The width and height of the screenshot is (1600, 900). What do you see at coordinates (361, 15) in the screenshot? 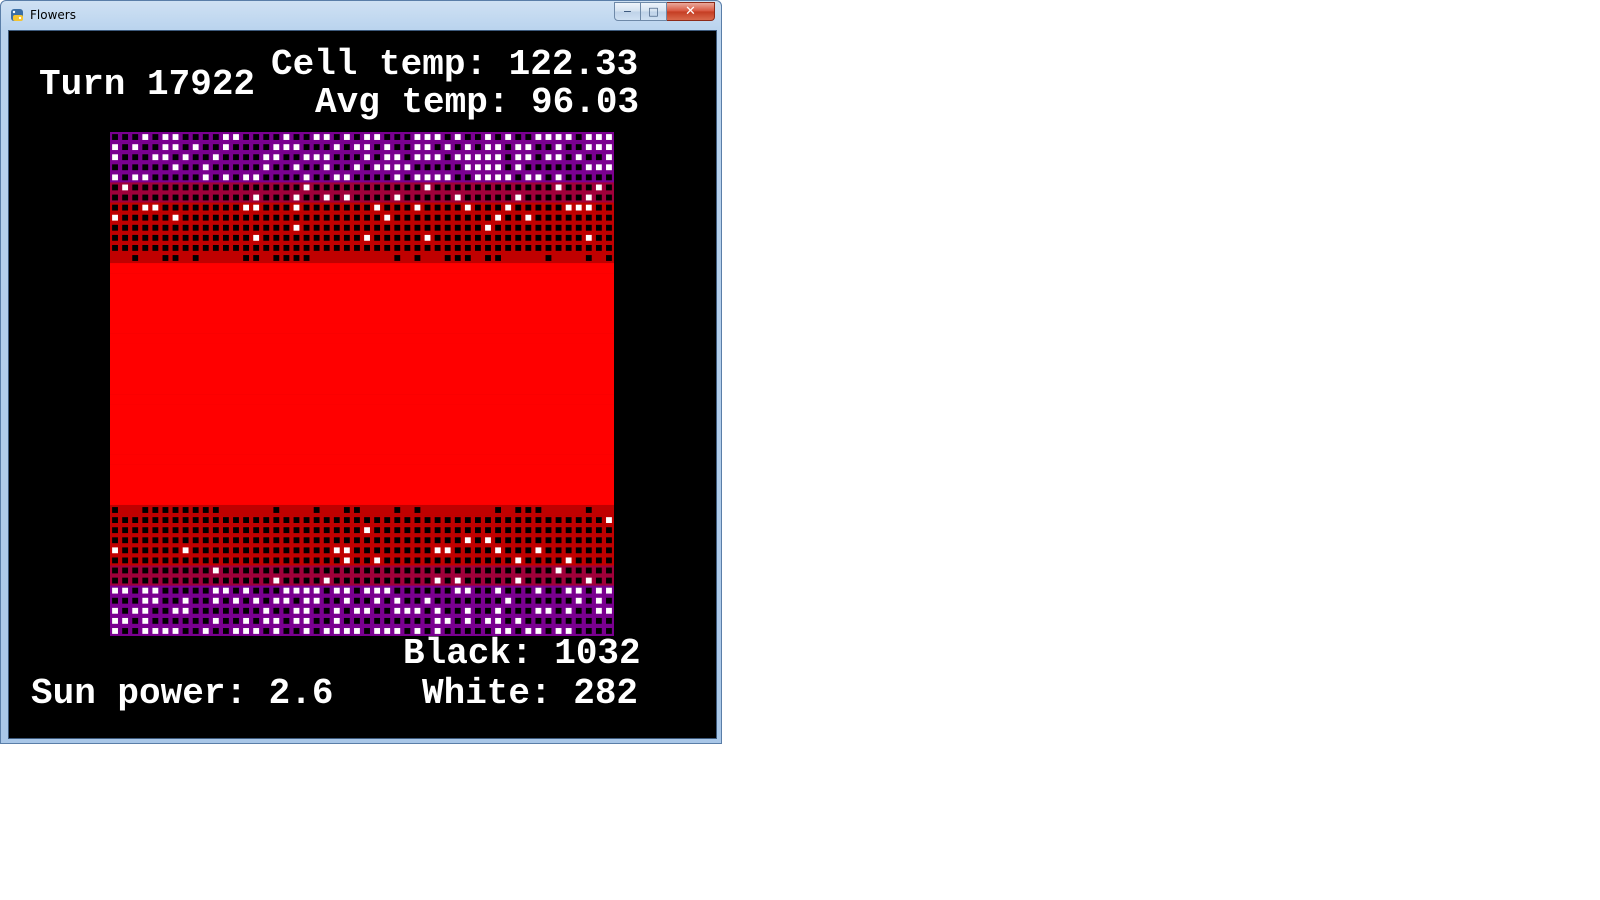
I see `title-bar: Flowers − □ ✕` at bounding box center [361, 15].